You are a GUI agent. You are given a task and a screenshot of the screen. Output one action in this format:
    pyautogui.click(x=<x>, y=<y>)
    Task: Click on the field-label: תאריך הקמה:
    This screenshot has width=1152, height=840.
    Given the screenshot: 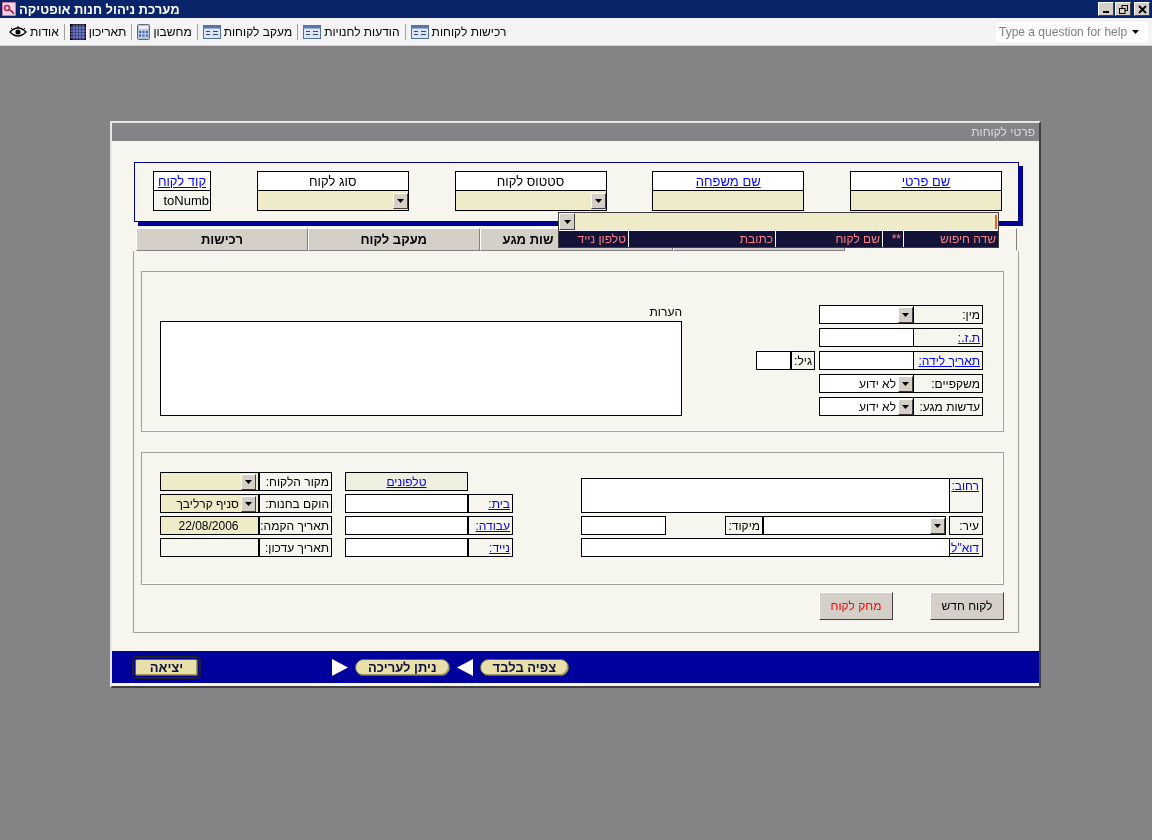 What is the action you would take?
    pyautogui.click(x=295, y=526)
    